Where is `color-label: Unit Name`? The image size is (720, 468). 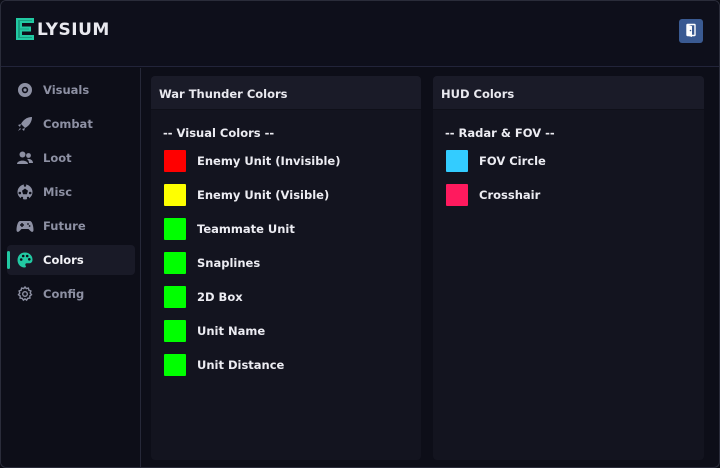
color-label: Unit Name is located at coordinates (231, 331).